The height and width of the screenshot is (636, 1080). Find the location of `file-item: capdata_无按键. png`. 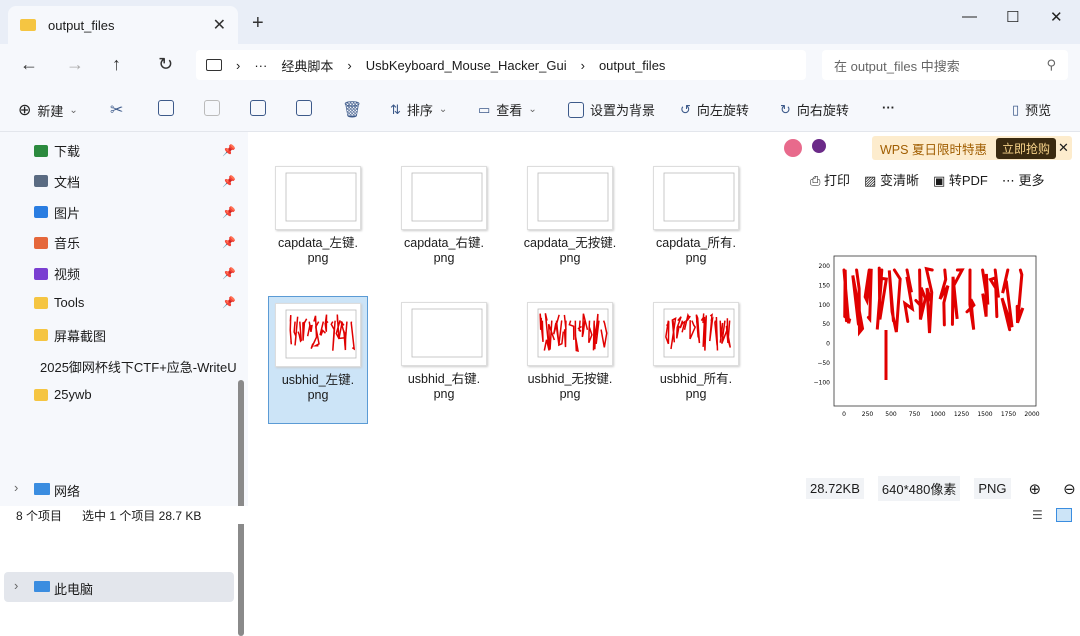

file-item: capdata_无按键. png is located at coordinates (570, 224).